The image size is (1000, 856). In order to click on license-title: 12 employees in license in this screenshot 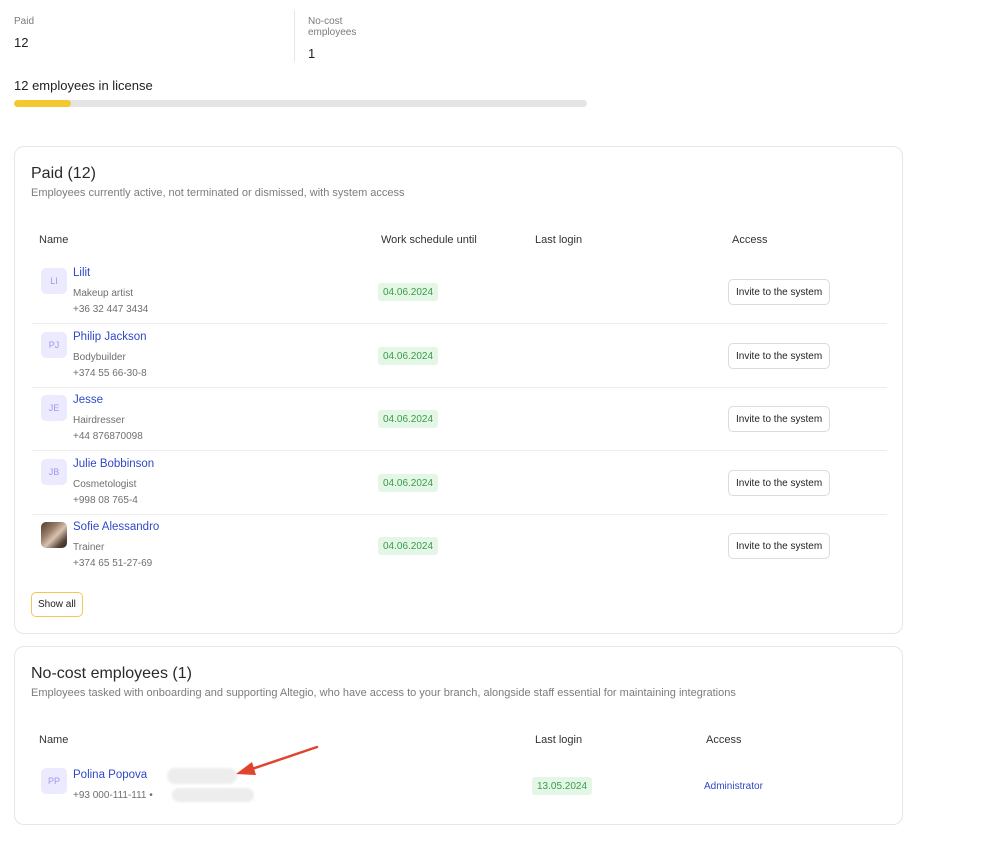, I will do `click(83, 85)`.